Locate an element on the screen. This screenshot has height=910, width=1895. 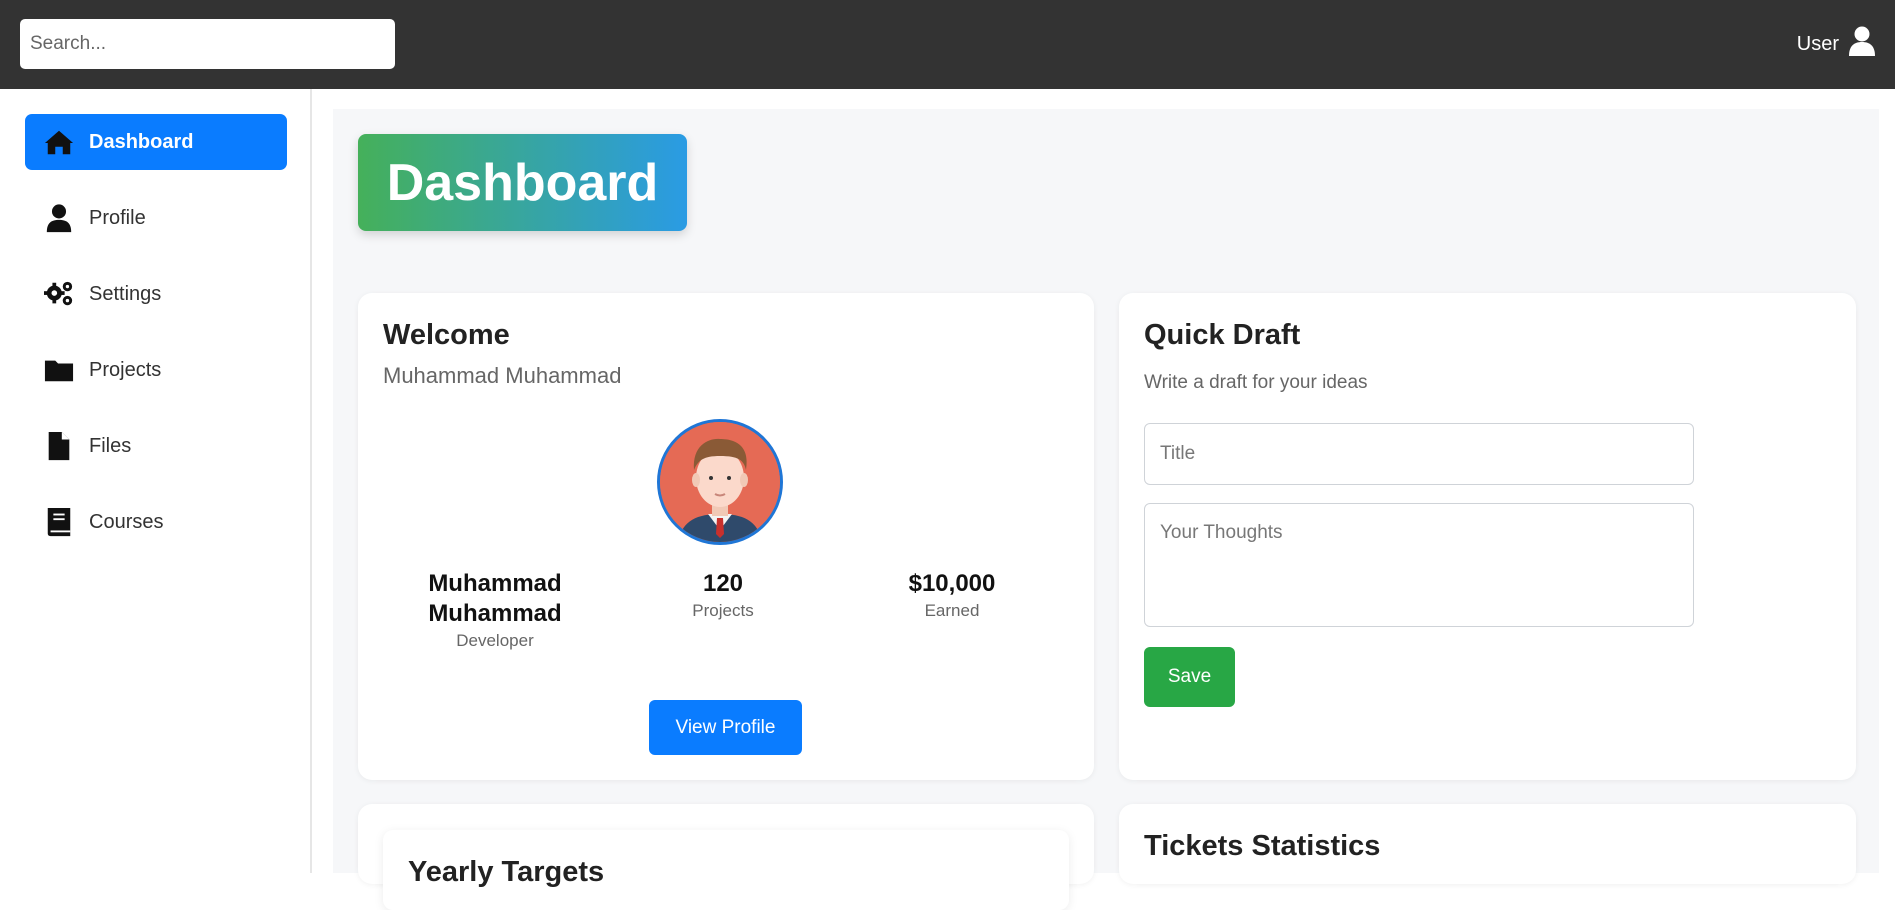
stat-earned: $10,000 Earned is located at coordinates (952, 595).